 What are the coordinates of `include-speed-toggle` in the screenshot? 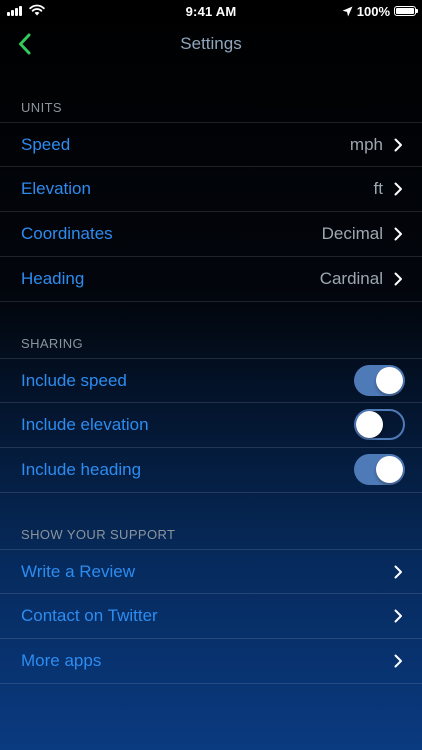 It's located at (379, 380).